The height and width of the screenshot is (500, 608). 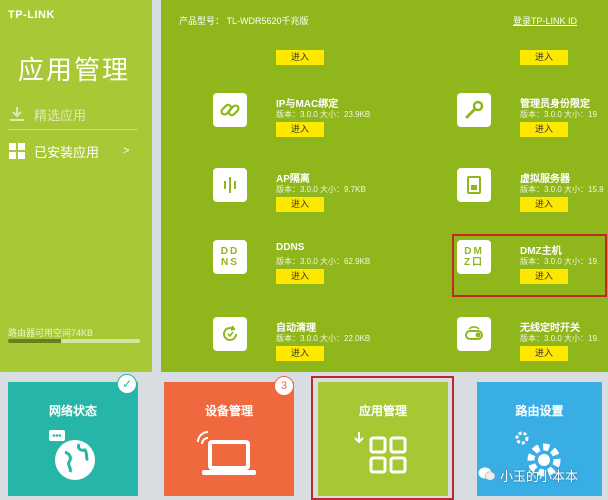 What do you see at coordinates (558, 114) in the screenshot?
I see `app-meta: 版本：3.0.0 大小：19` at bounding box center [558, 114].